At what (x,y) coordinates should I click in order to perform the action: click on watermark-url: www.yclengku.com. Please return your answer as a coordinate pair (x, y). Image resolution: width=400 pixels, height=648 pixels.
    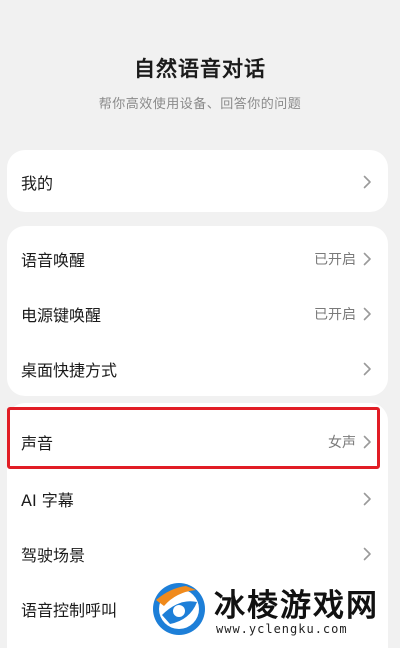
    Looking at the image, I should click on (282, 629).